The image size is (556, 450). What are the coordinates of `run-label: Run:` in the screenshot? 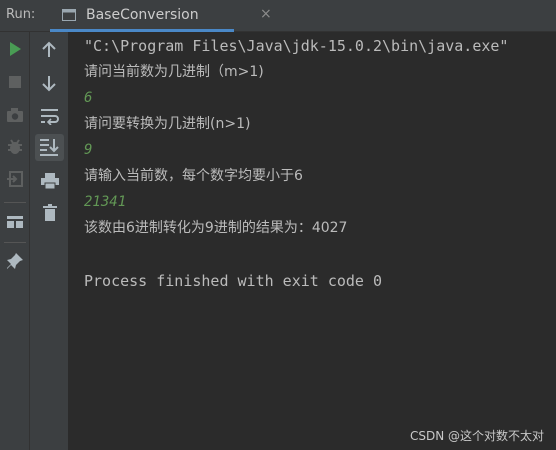 It's located at (21, 14).